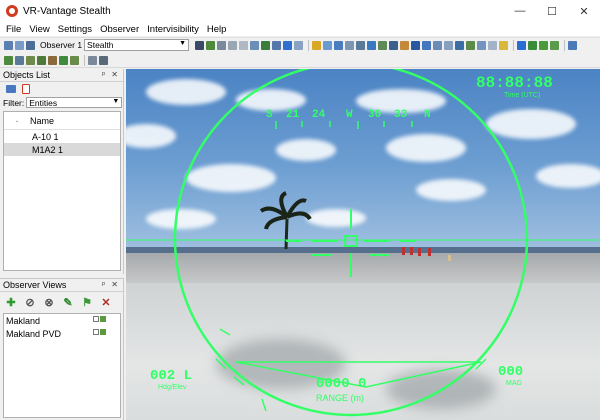 Image resolution: width=600 pixels, height=420 pixels. Describe the element at coordinates (61, 45) in the screenshot. I see `observer-label: Observer 1` at that location.